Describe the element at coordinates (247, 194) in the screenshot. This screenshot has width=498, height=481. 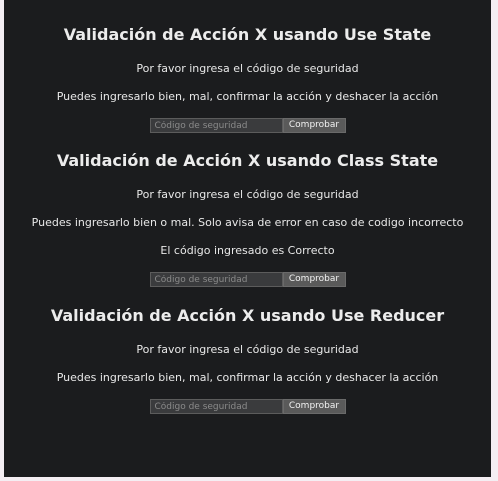
I see `class-state-prompt: Por favor ingresa el código de seguridad` at that location.